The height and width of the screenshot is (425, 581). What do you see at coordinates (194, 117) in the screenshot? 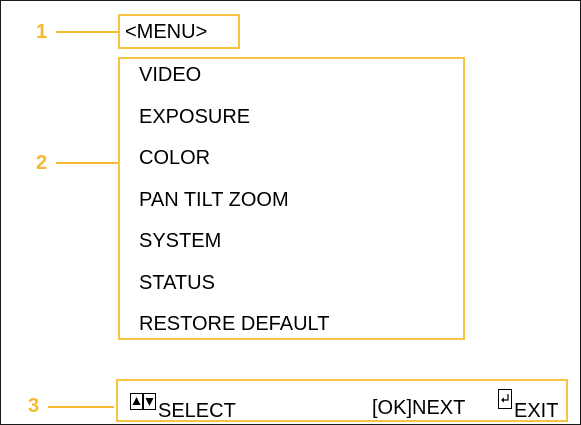
I see `menu-item-exposure: EXPOSURE` at bounding box center [194, 117].